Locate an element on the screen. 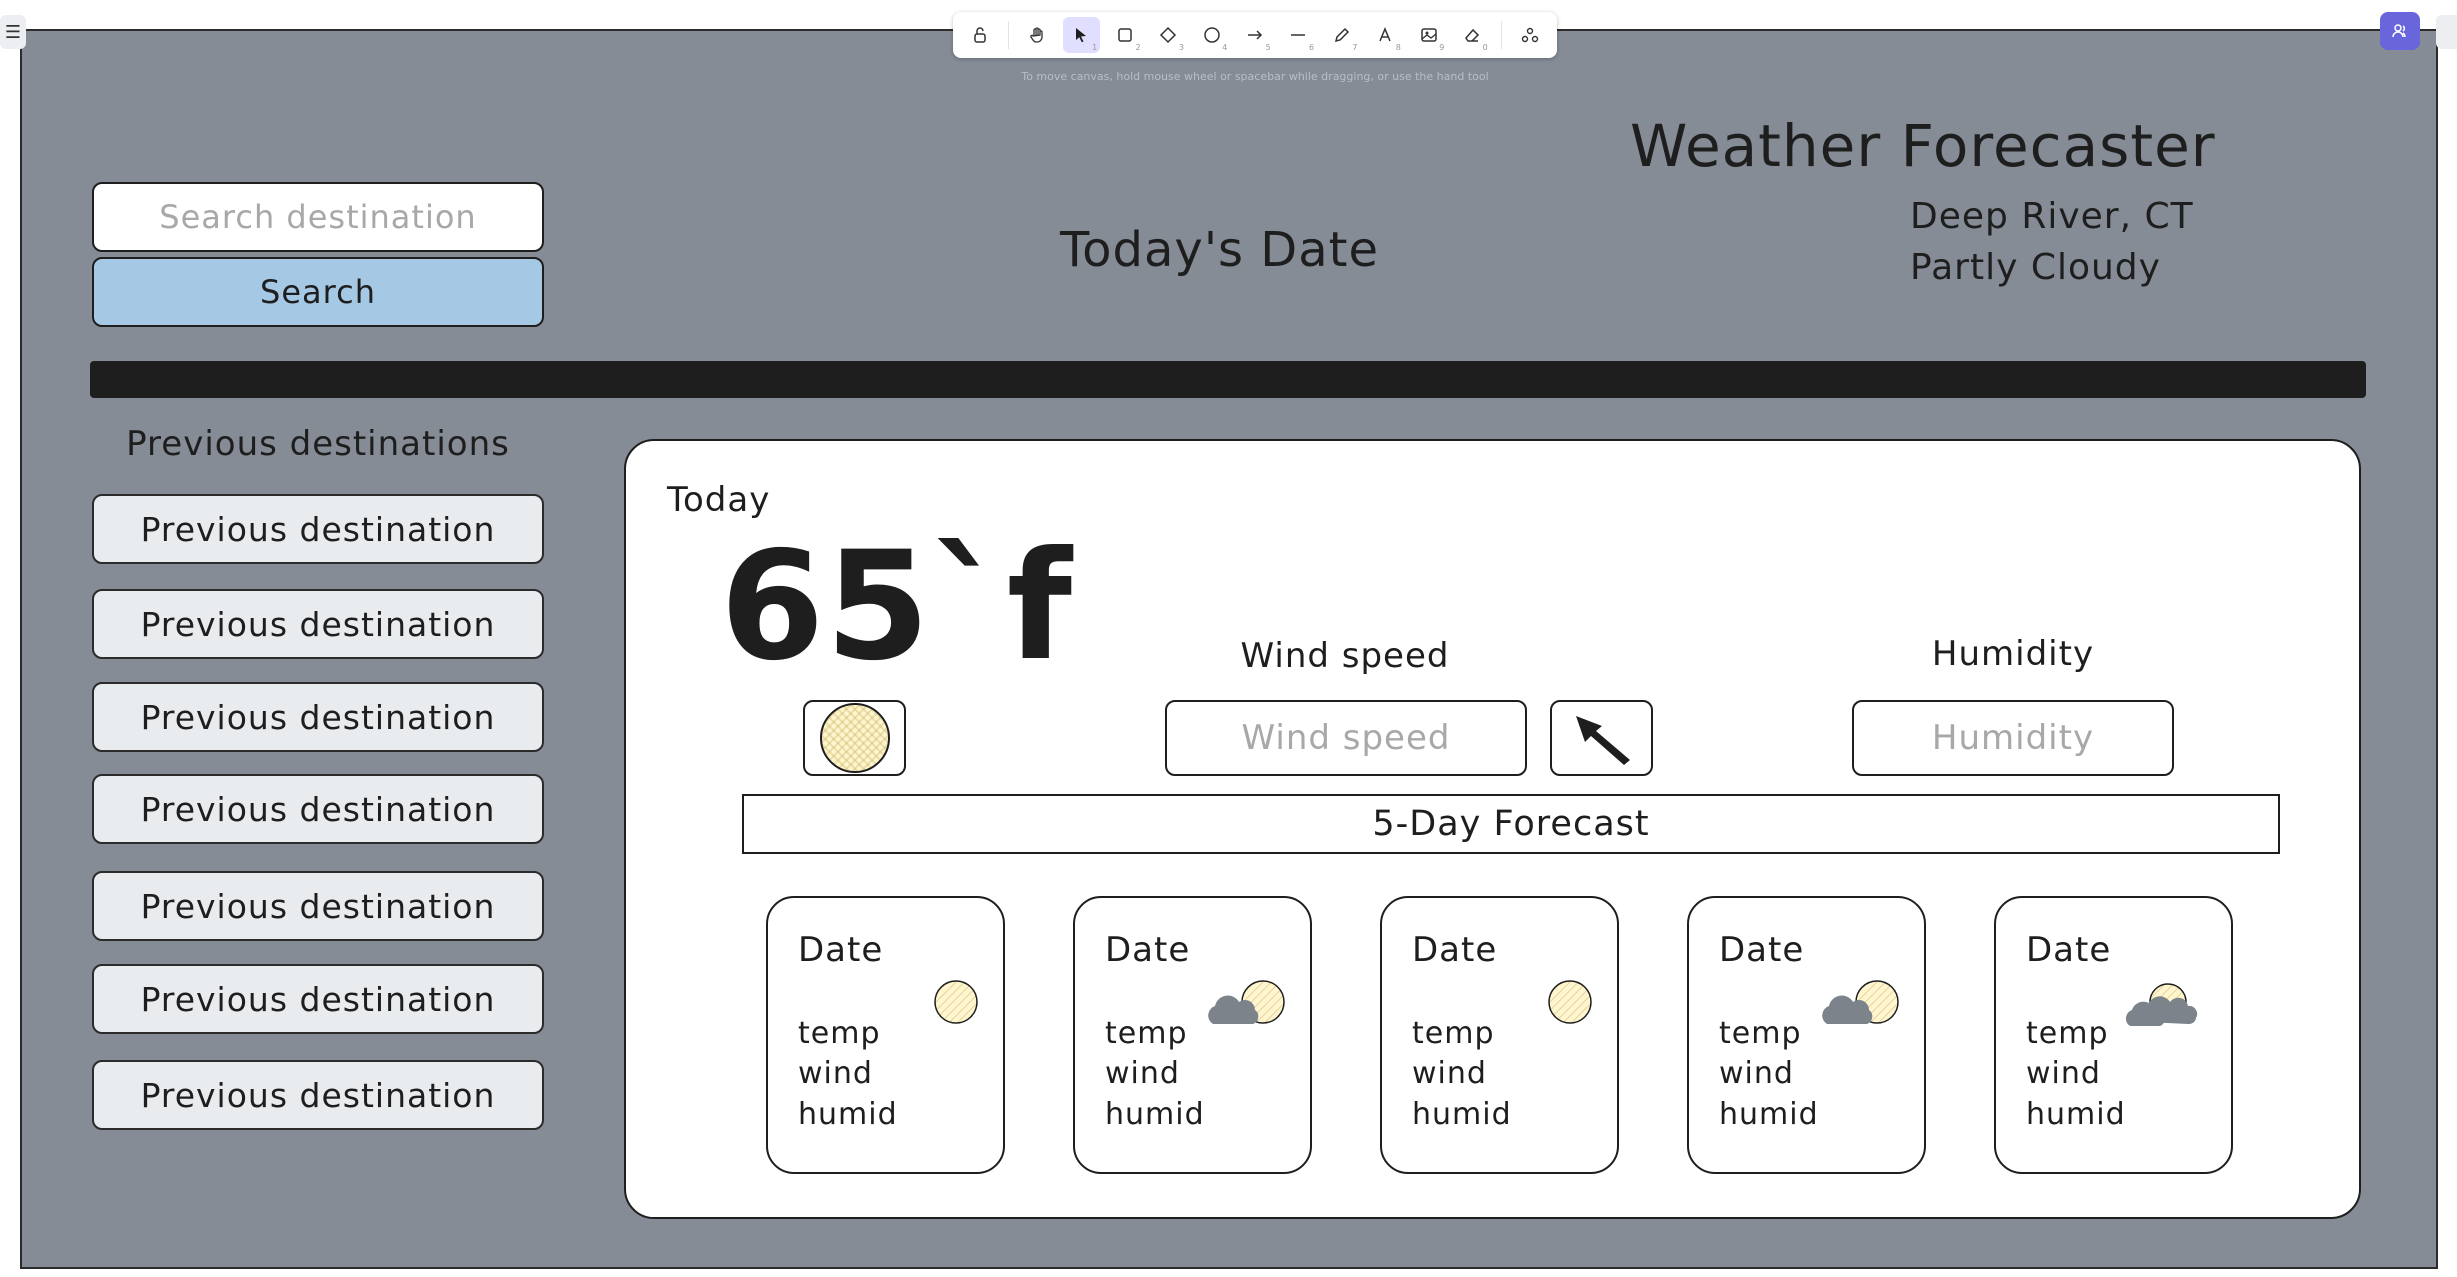 The width and height of the screenshot is (2457, 1277). shortcut-number: 2 is located at coordinates (1138, 47).